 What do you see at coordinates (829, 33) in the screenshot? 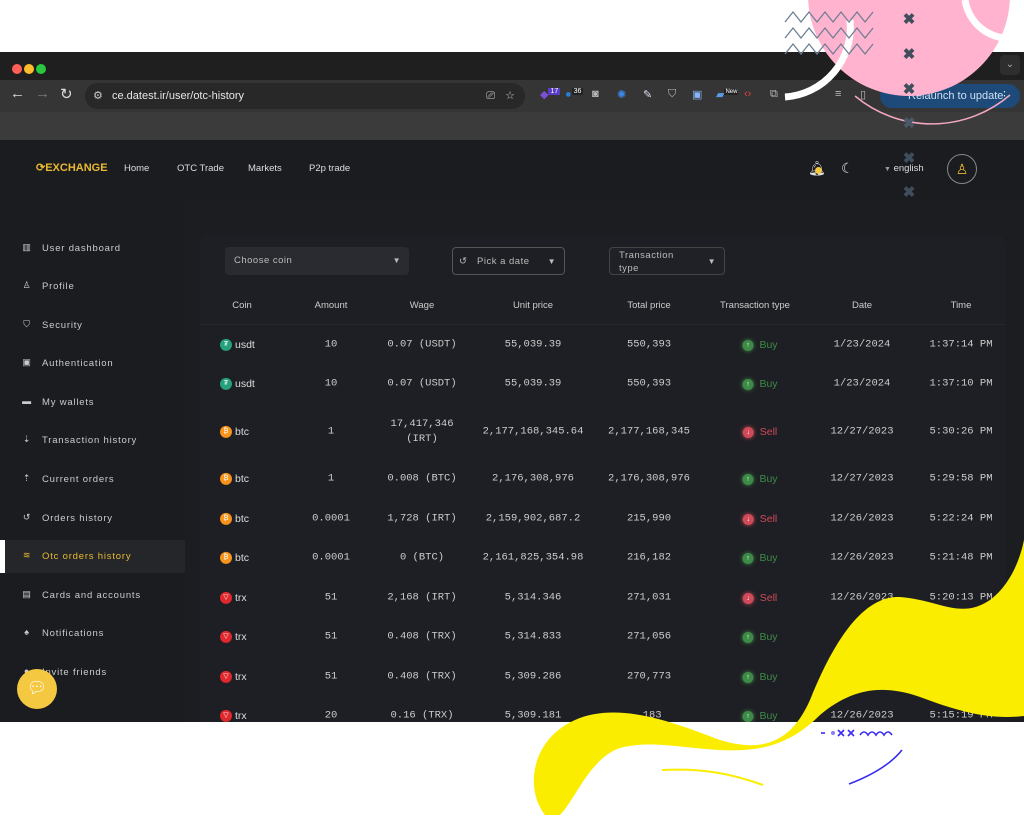
I see `zigzag-decoration` at bounding box center [829, 33].